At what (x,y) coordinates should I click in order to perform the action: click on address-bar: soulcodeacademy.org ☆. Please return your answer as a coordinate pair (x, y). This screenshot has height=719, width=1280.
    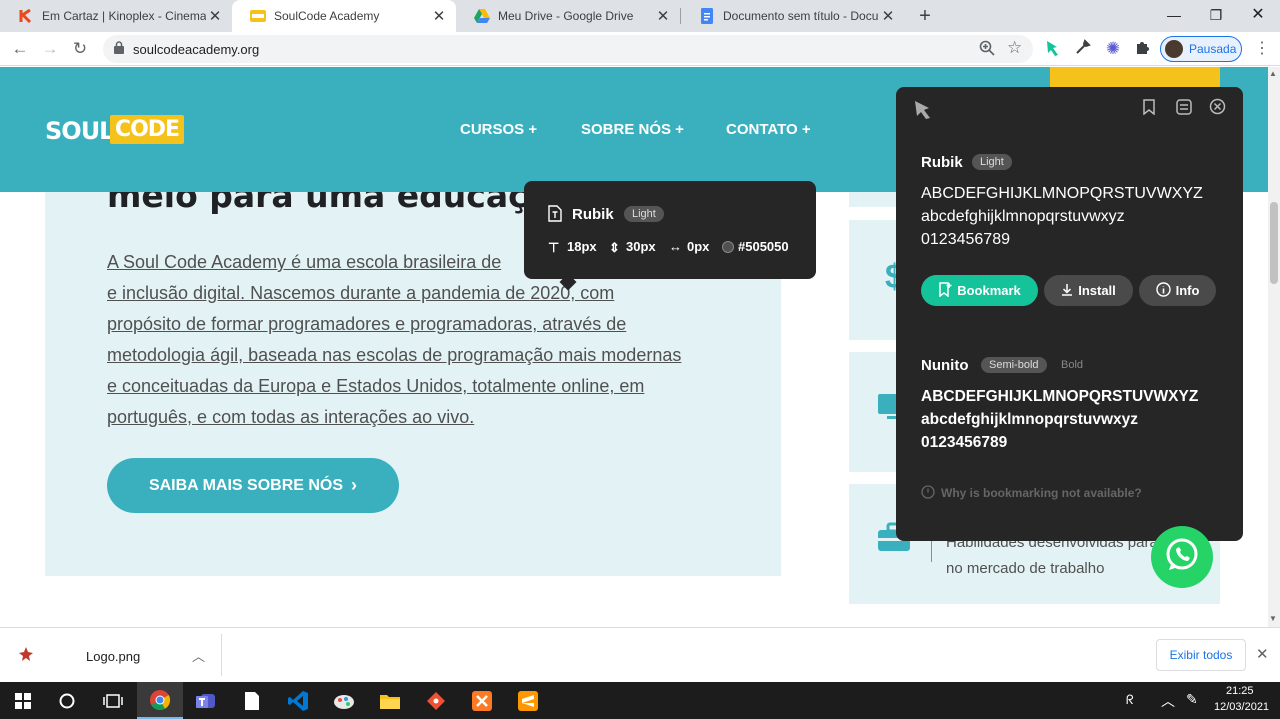
    Looking at the image, I should click on (568, 49).